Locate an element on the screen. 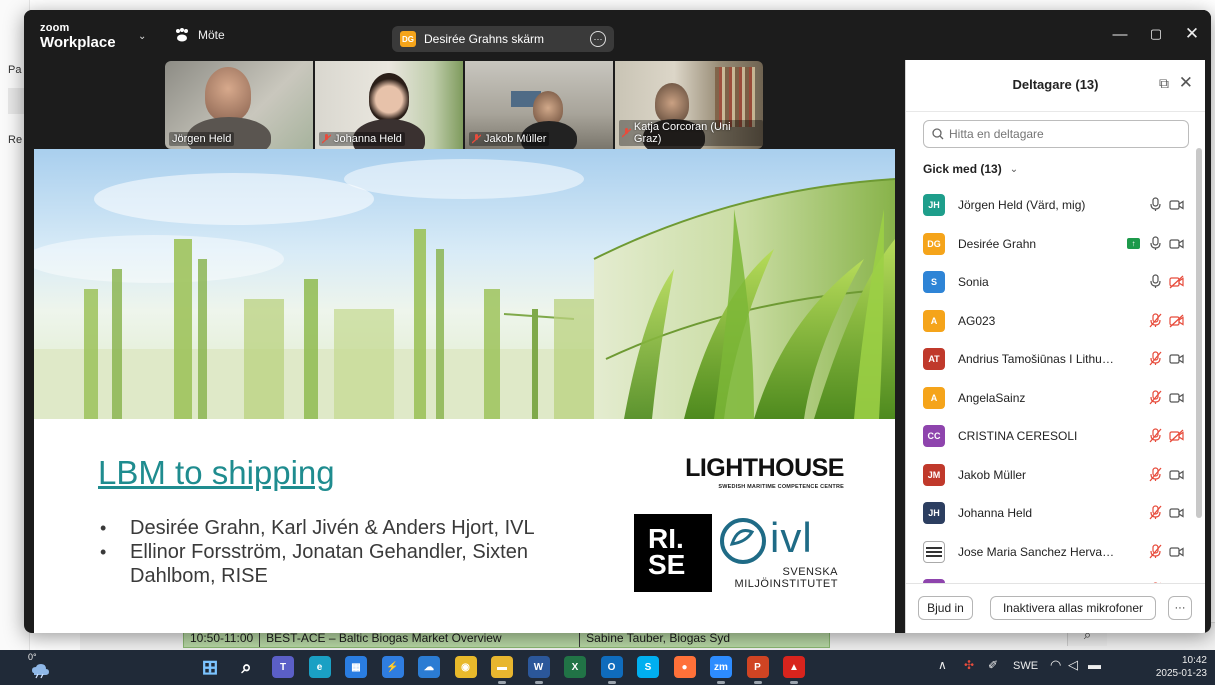  avatar: DG is located at coordinates (934, 243).